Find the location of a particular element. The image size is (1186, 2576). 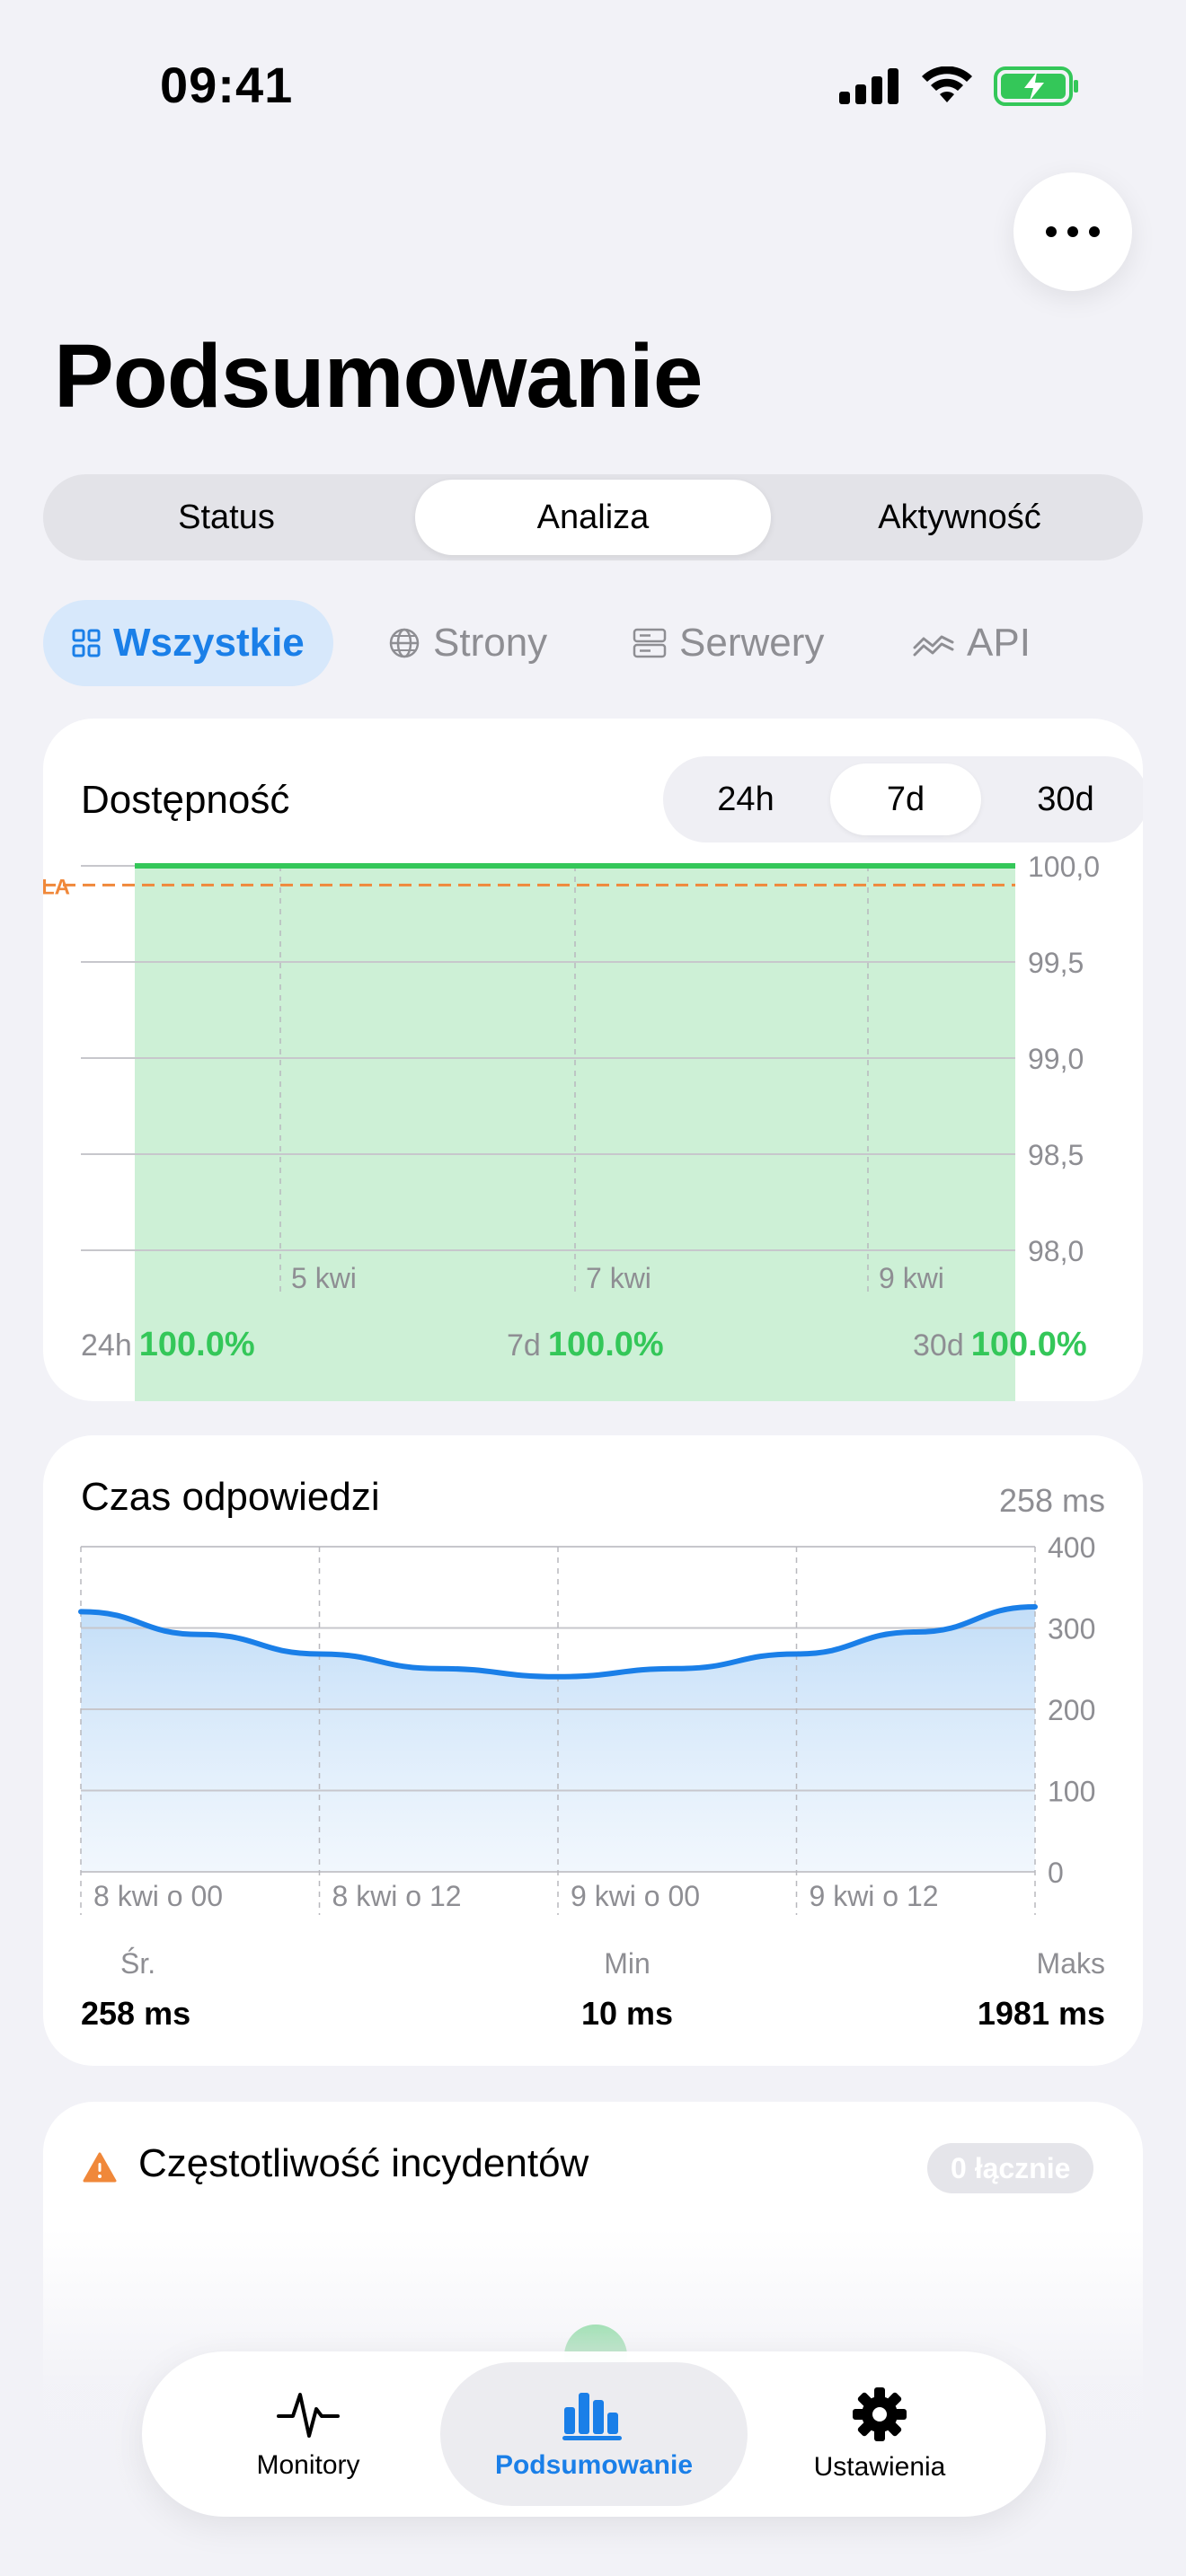

tabbar-monitory: Monitory is located at coordinates (308, 2434).